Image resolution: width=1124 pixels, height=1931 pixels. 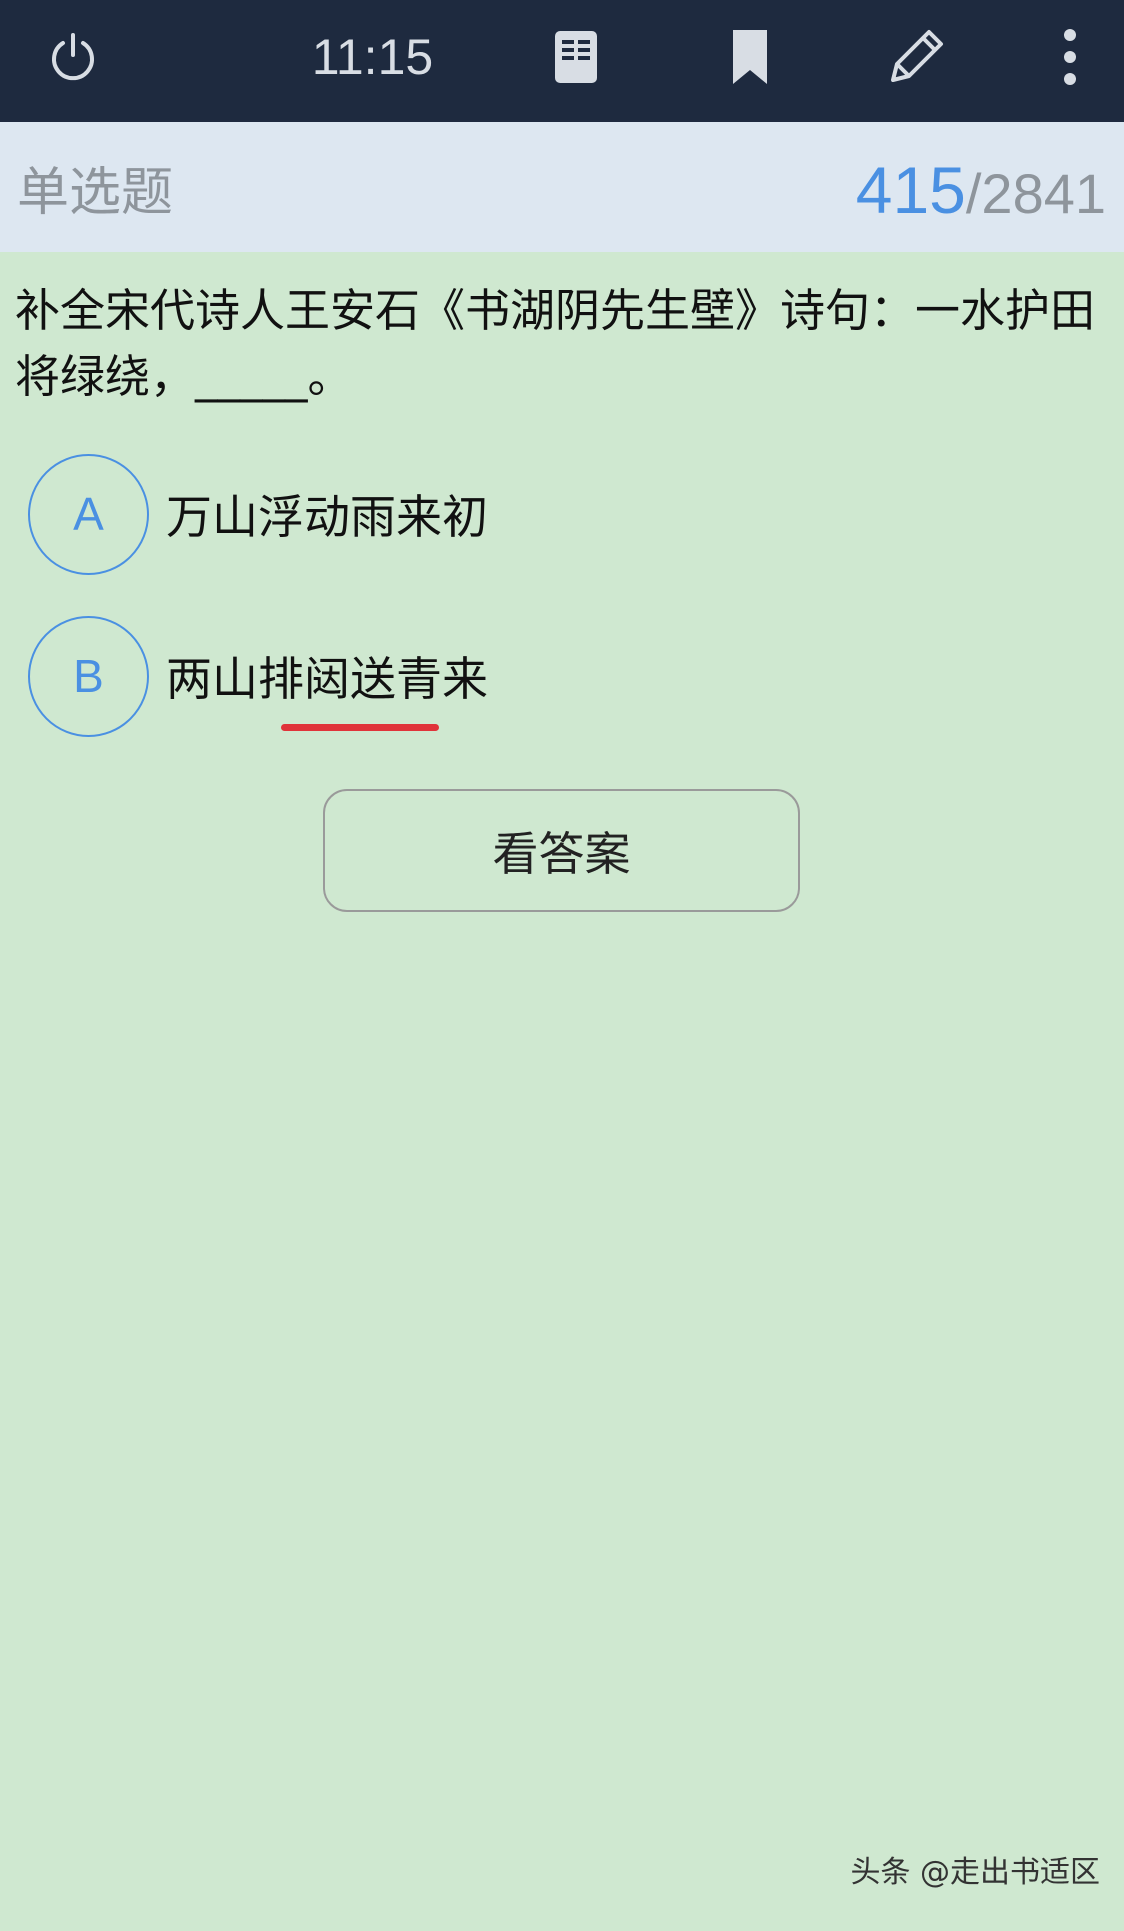 I want to click on option-a: A 万山浮动雨来初, so click(x=478, y=514).